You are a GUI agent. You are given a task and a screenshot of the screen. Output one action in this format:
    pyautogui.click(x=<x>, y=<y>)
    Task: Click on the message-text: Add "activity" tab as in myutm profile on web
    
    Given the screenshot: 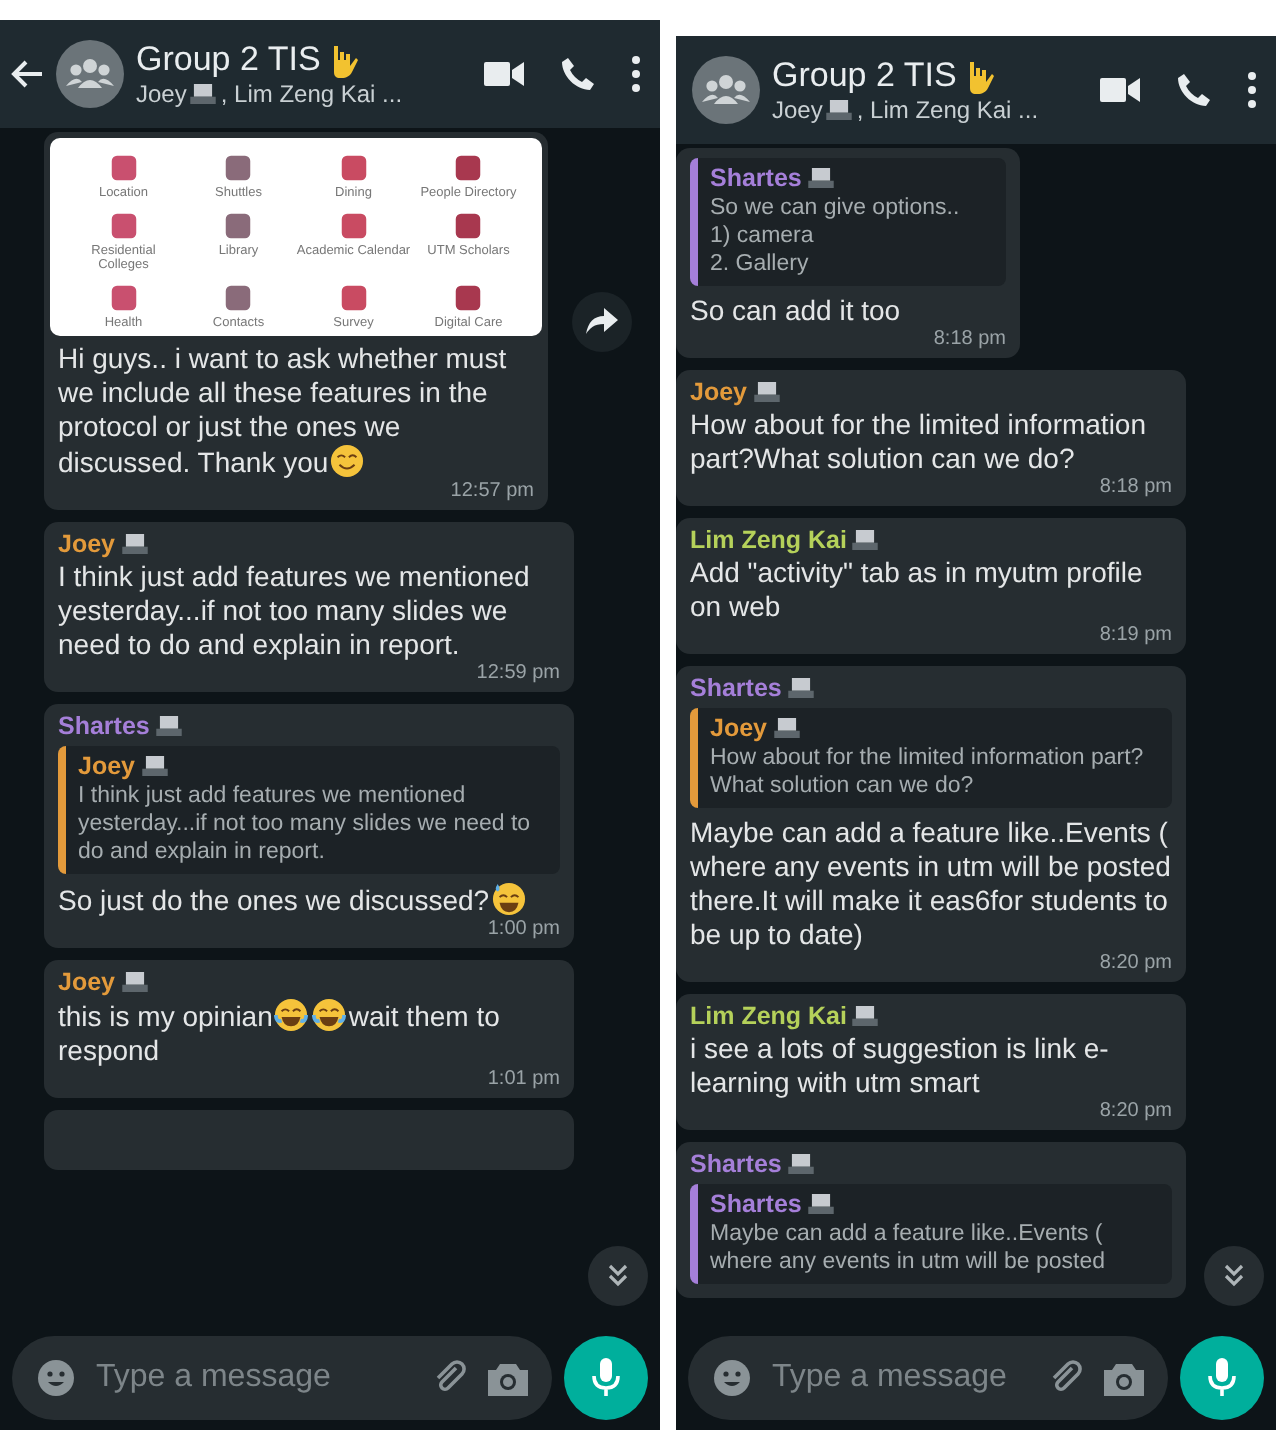 What is the action you would take?
    pyautogui.click(x=917, y=590)
    